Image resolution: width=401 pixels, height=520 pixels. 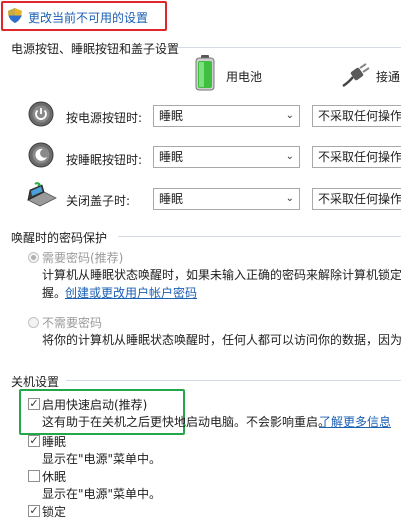 I want to click on shield-icon, so click(x=15, y=15).